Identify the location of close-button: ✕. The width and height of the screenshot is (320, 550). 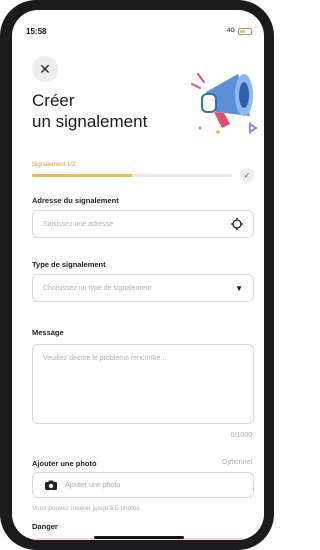
(45, 69).